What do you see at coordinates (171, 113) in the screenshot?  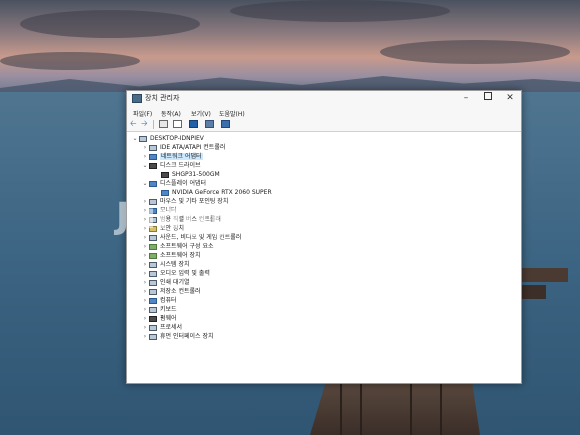 I see `menu-action: 동작(A)` at bounding box center [171, 113].